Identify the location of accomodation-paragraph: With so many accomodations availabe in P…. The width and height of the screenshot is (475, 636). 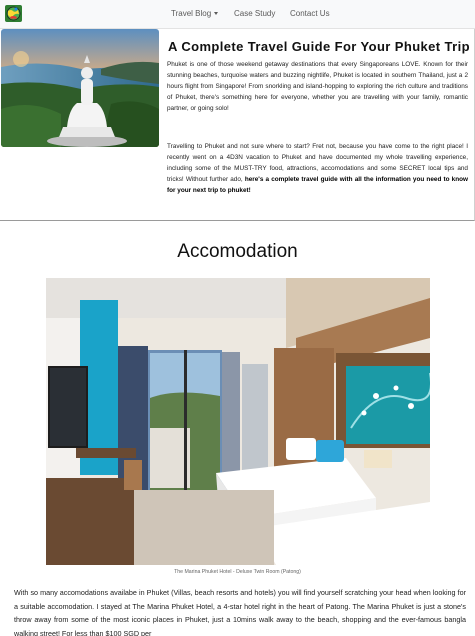
(240, 612).